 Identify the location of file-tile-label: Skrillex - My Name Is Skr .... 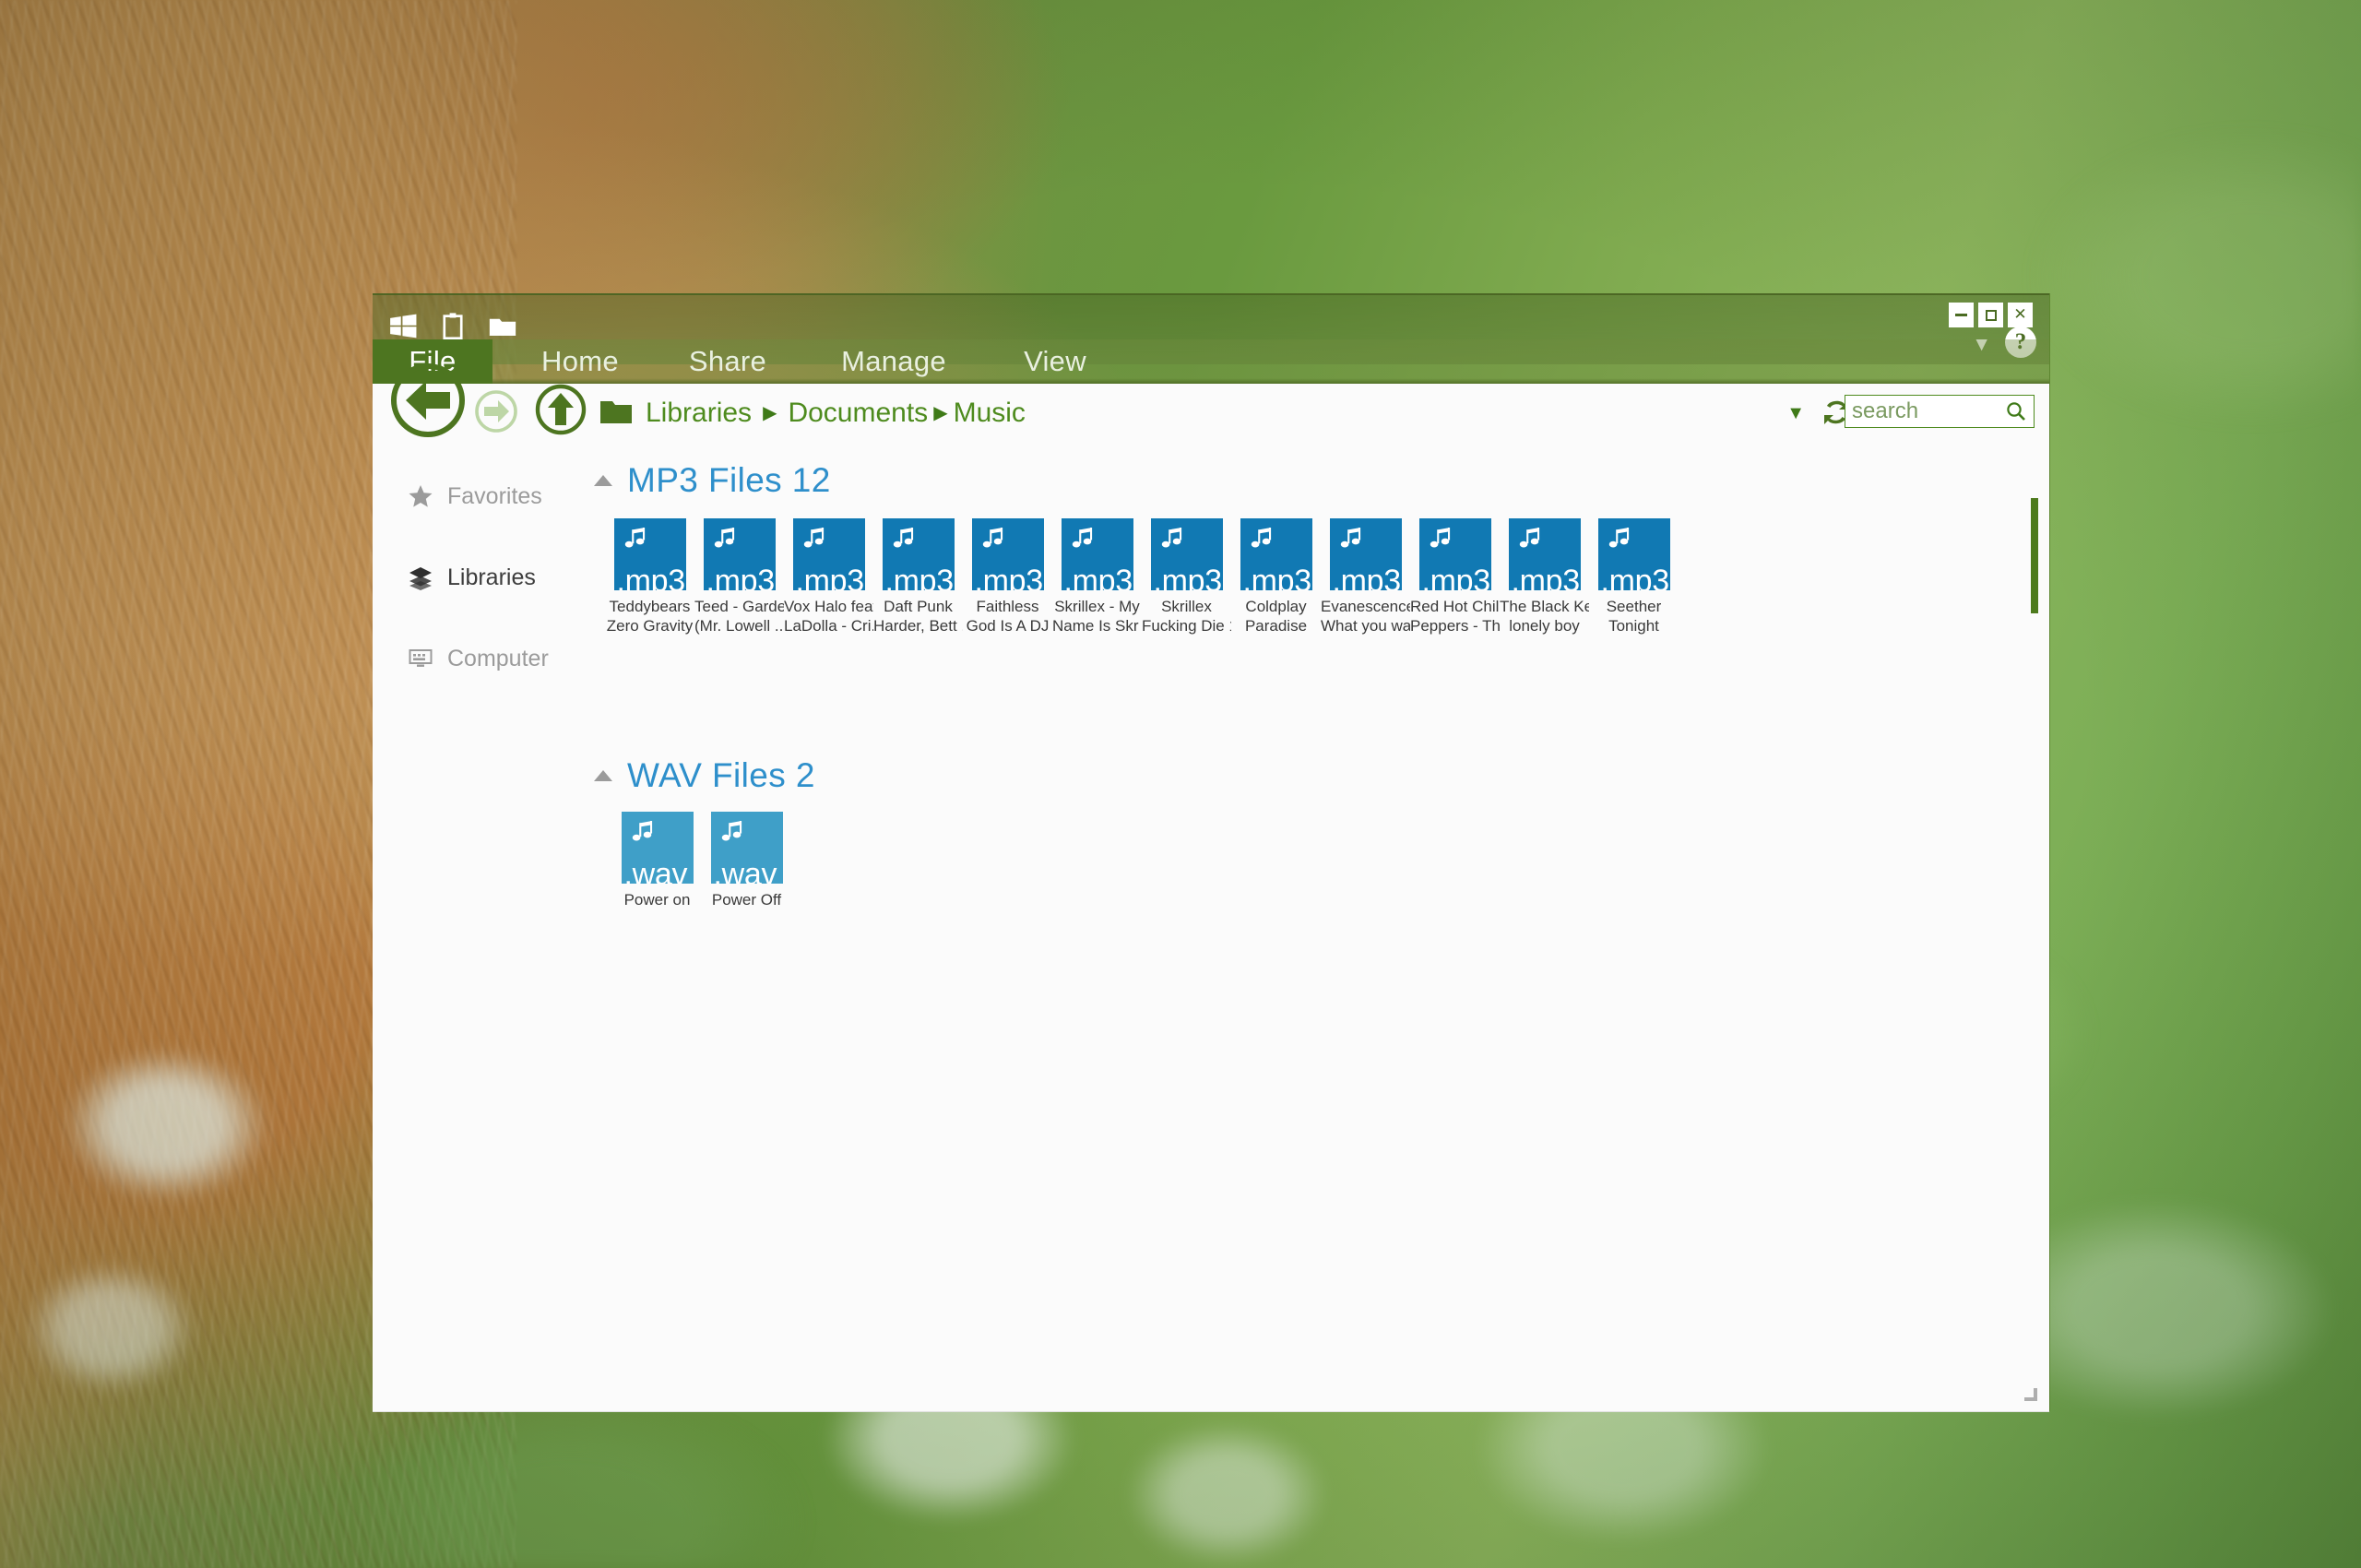
(1097, 616).